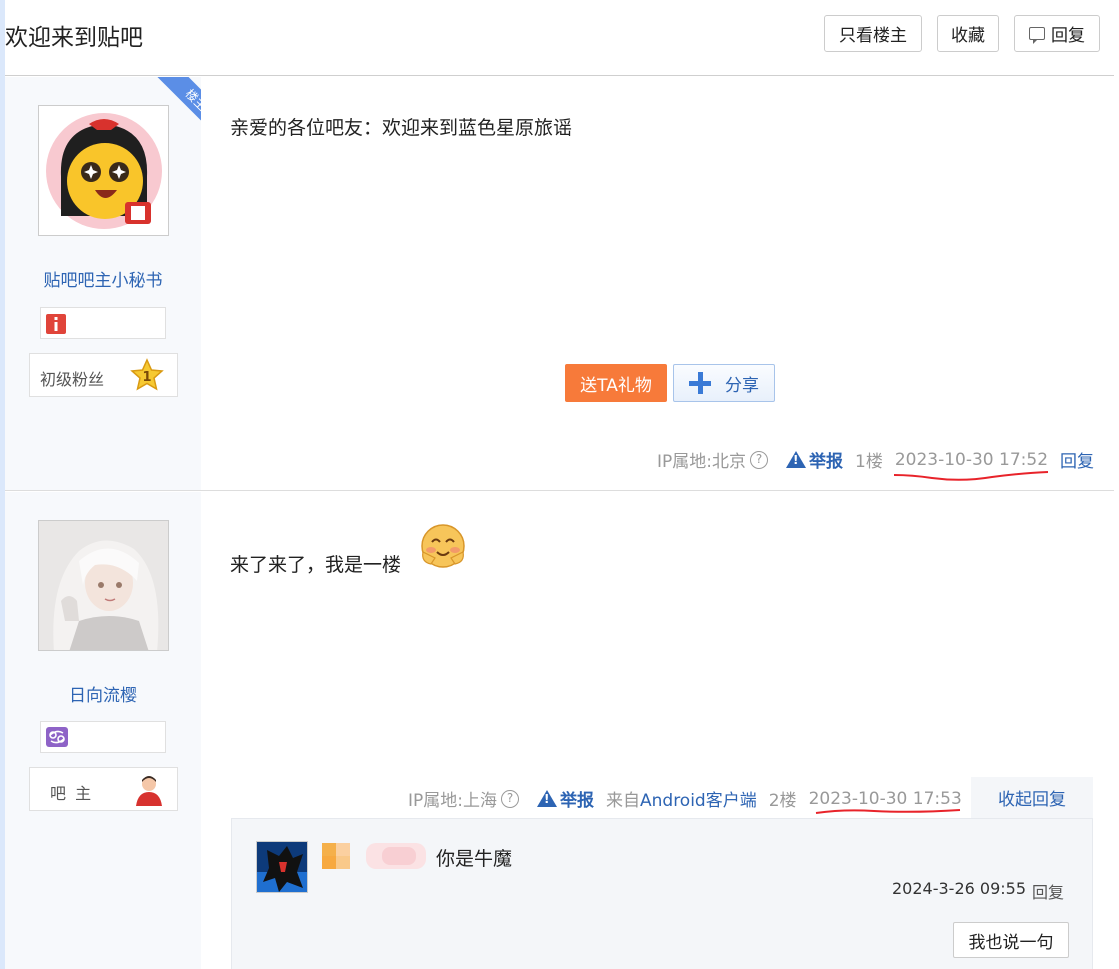 This screenshot has width=1119, height=969. What do you see at coordinates (742, 385) in the screenshot?
I see `share-label: 分享` at bounding box center [742, 385].